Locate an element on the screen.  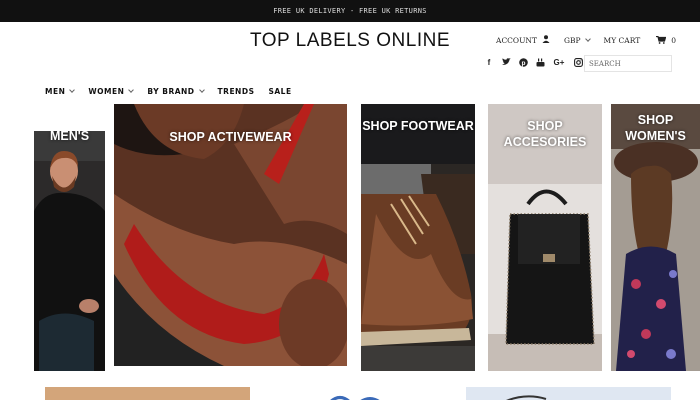
mens-model-image is located at coordinates (69, 251).